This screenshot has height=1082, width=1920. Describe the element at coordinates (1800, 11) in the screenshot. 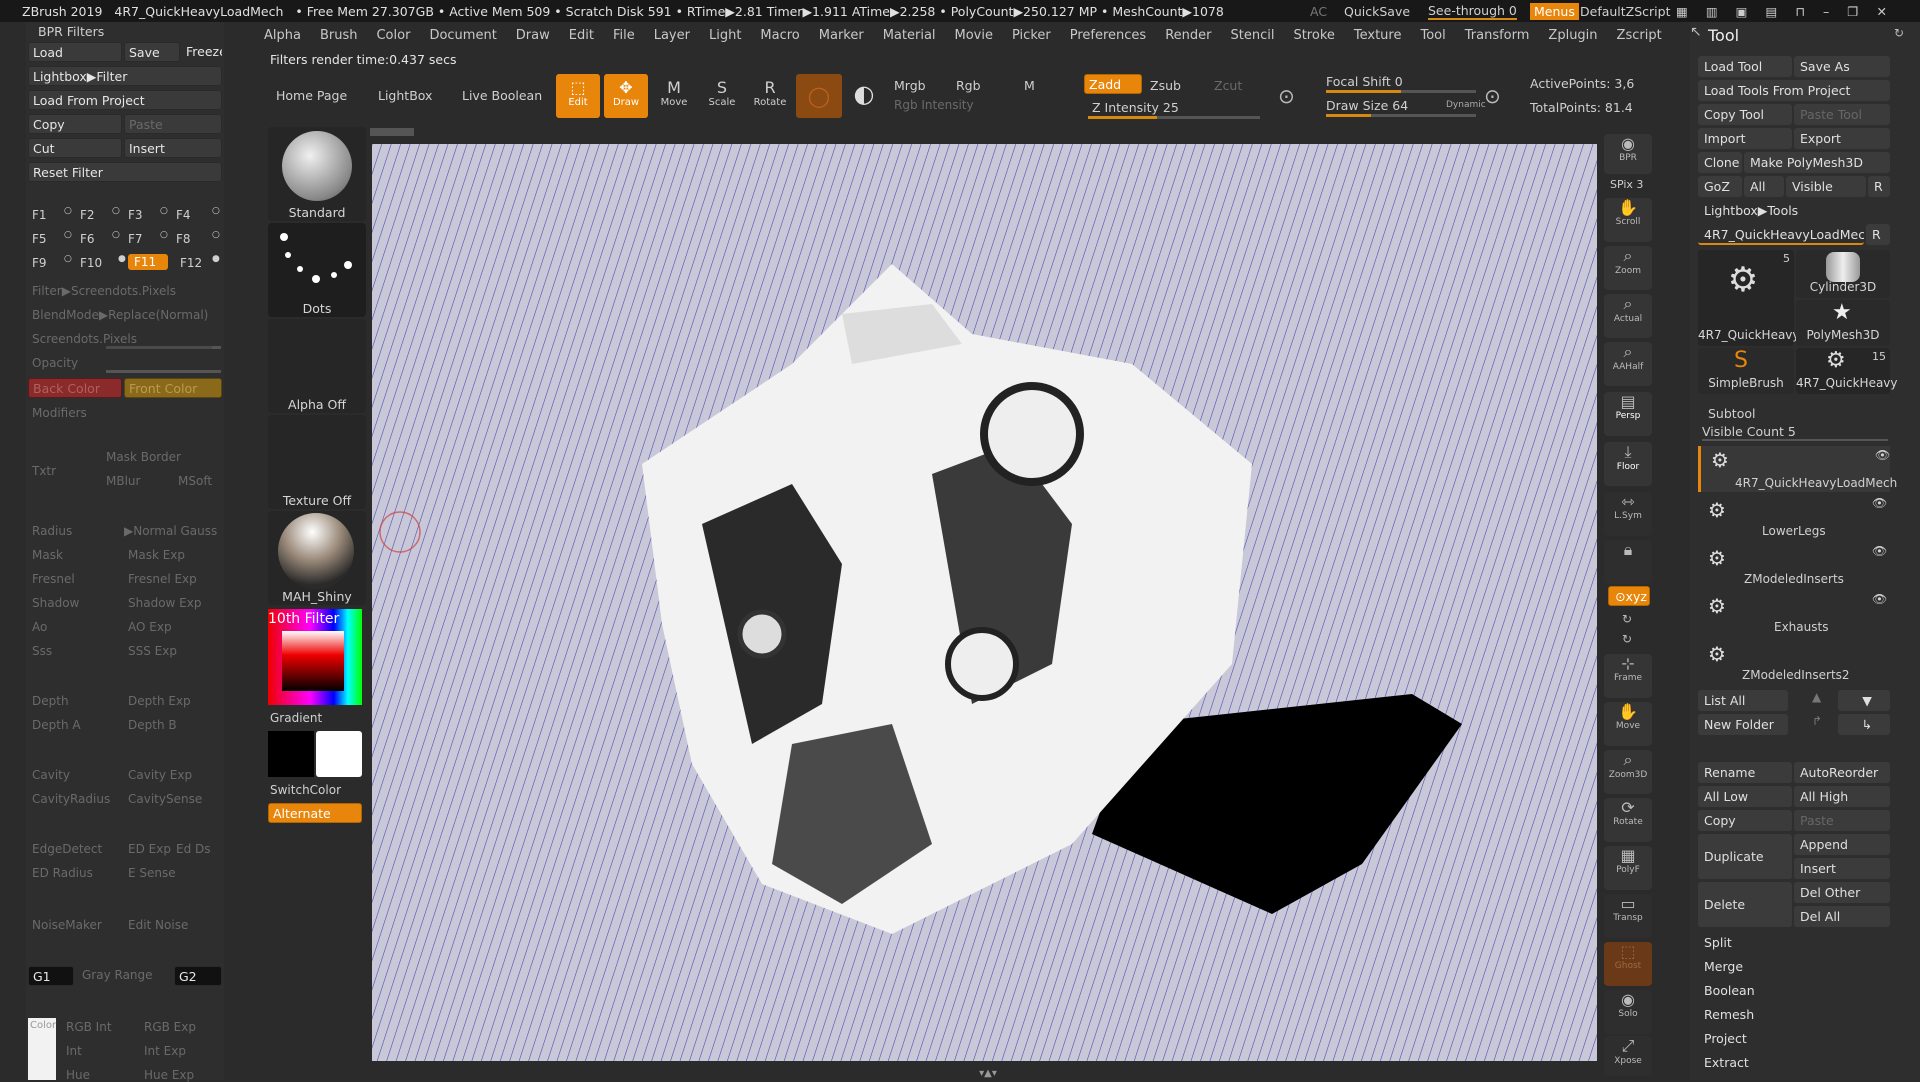

I see `lock-icon: ⊓` at that location.